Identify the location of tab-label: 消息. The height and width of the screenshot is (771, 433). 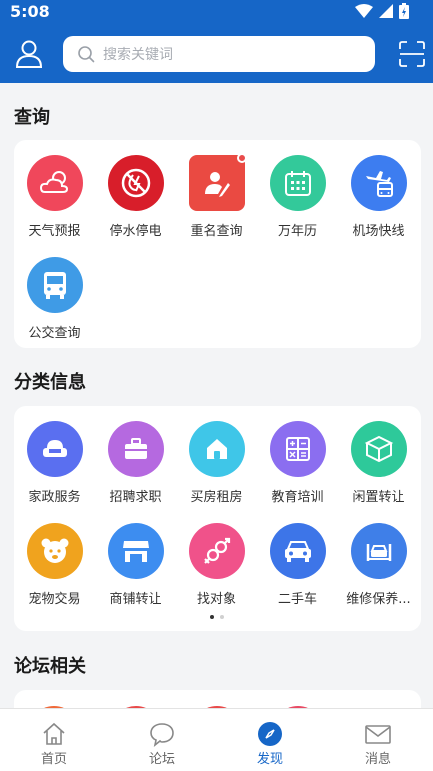
(377, 759).